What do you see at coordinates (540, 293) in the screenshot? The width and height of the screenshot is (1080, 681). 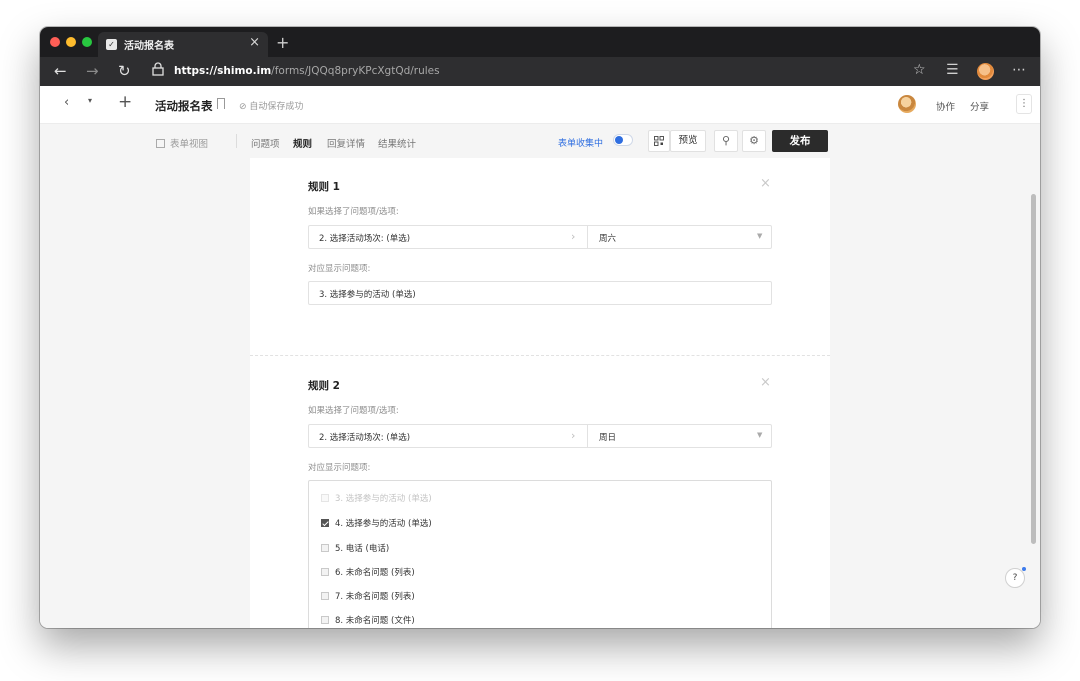 I see `rule-1-show-field: 3. 选择参与的活动 (单选)` at bounding box center [540, 293].